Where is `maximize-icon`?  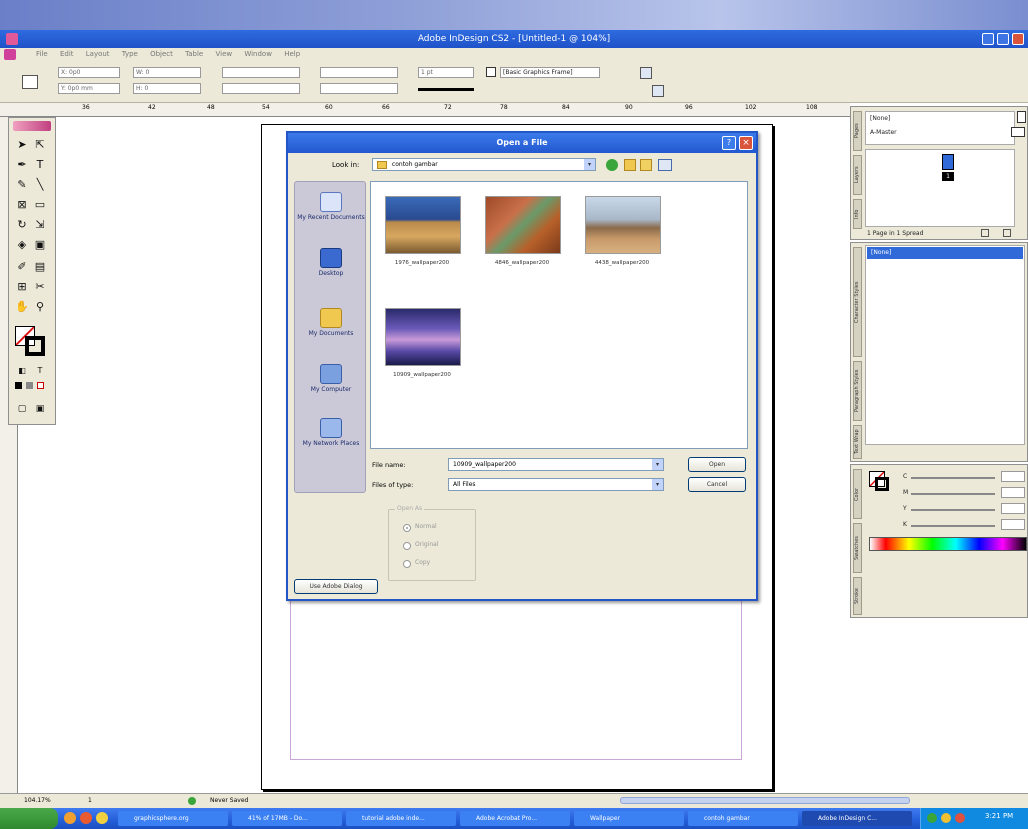 maximize-icon is located at coordinates (1003, 39).